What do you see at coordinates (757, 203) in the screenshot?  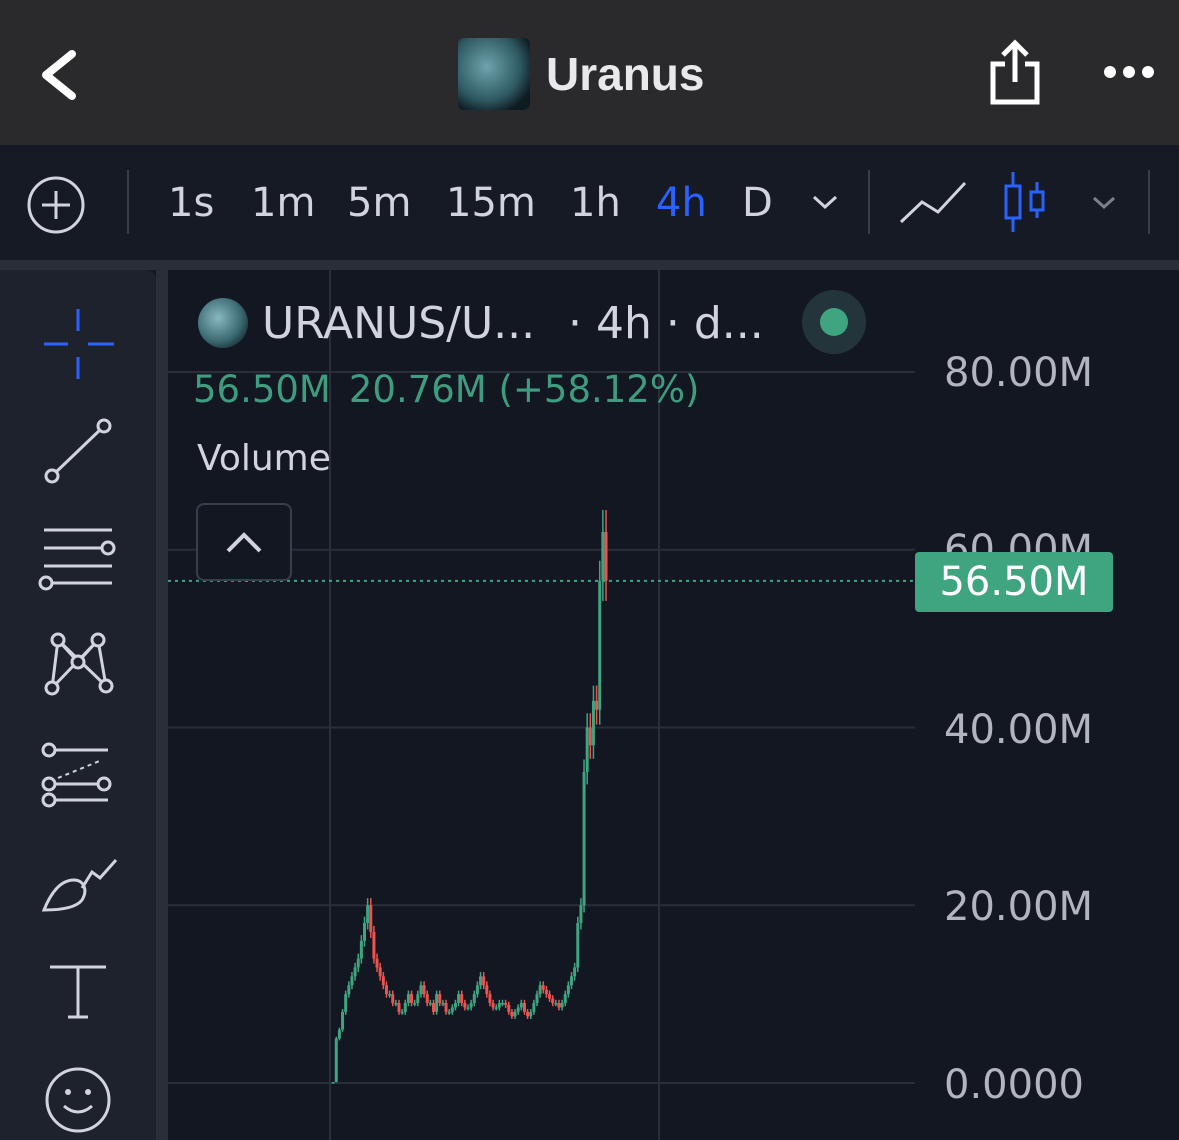 I see `timeframe-d: D` at bounding box center [757, 203].